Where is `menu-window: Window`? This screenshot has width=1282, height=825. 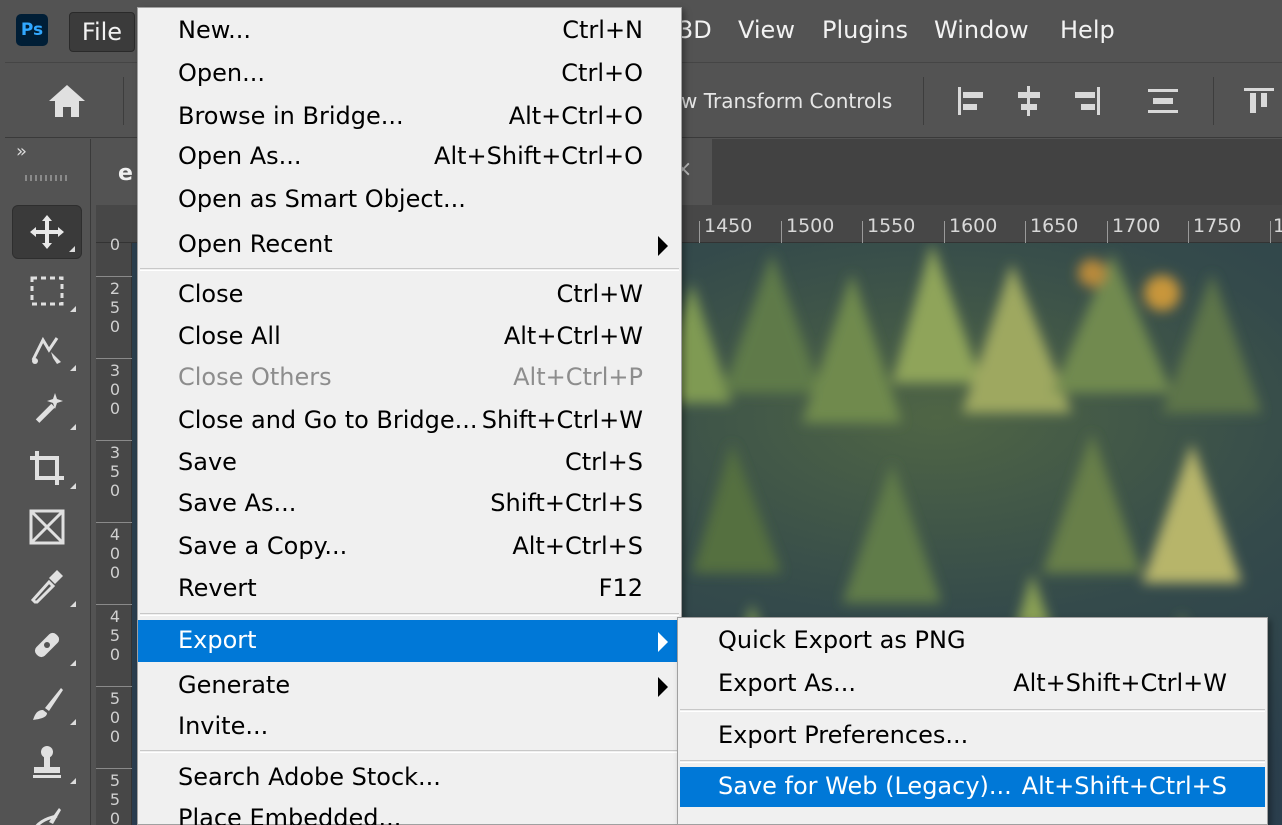 menu-window: Window is located at coordinates (981, 30).